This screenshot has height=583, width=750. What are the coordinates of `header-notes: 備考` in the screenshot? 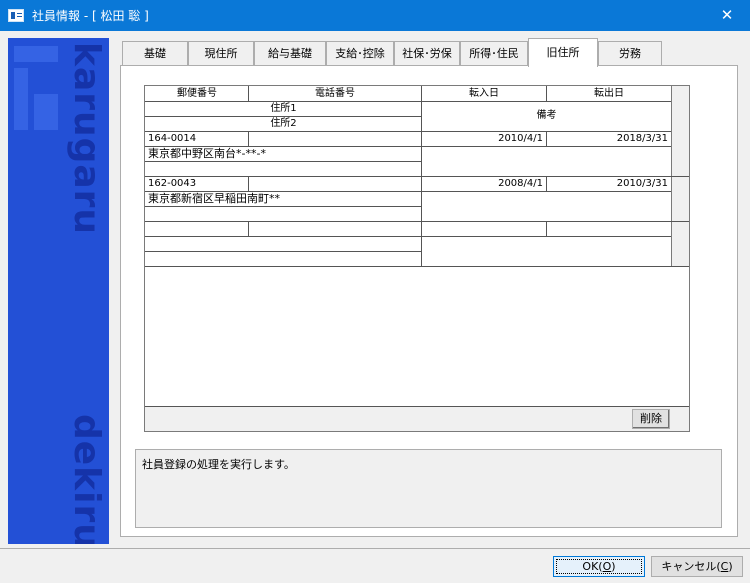 It's located at (546, 115).